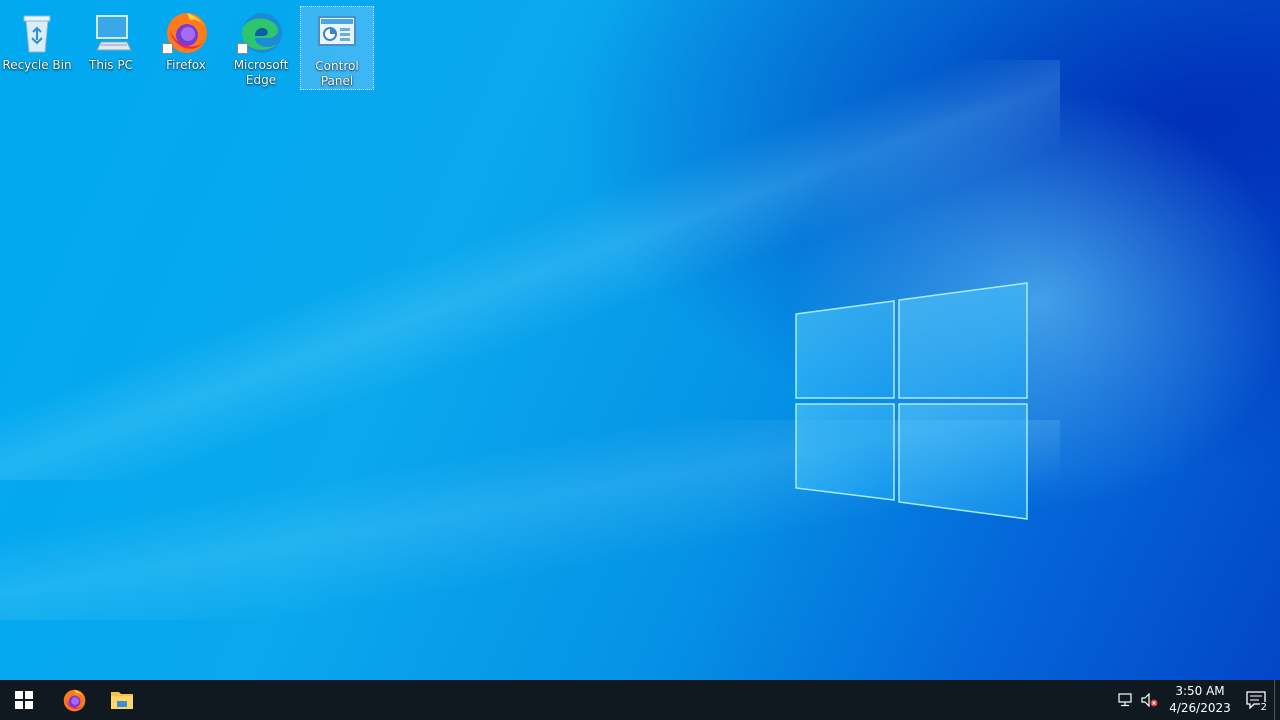 Image resolution: width=1280 pixels, height=720 pixels. What do you see at coordinates (111, 32) in the screenshot?
I see `this-pc-icon` at bounding box center [111, 32].